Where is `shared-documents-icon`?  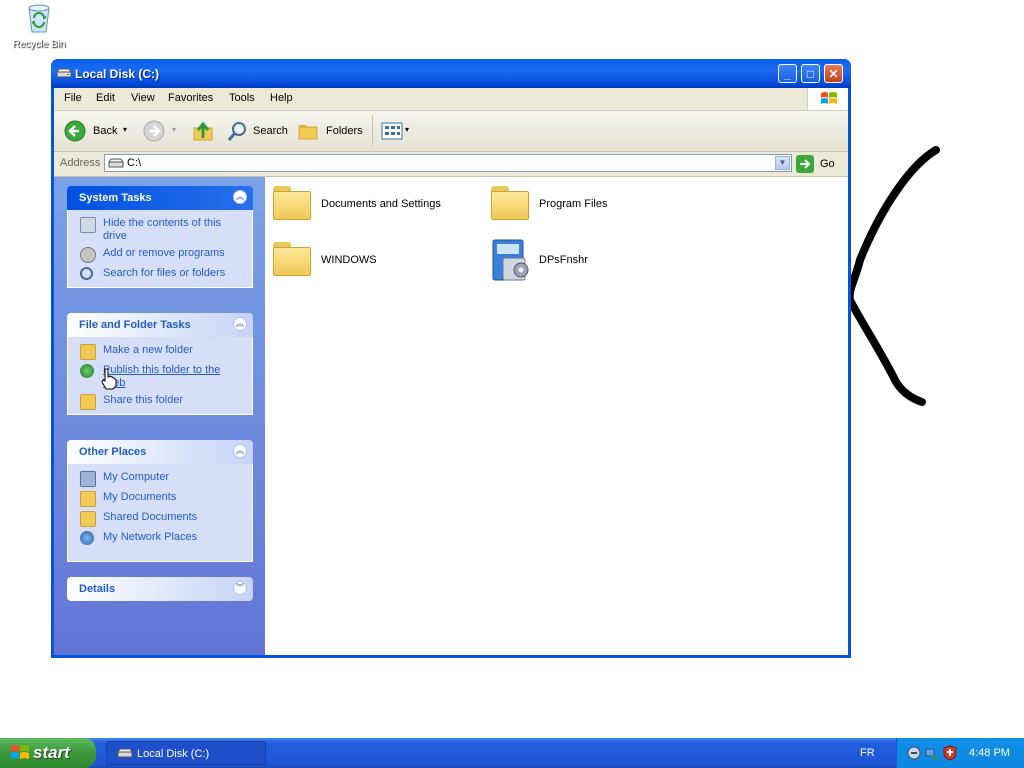 shared-documents-icon is located at coordinates (88, 519).